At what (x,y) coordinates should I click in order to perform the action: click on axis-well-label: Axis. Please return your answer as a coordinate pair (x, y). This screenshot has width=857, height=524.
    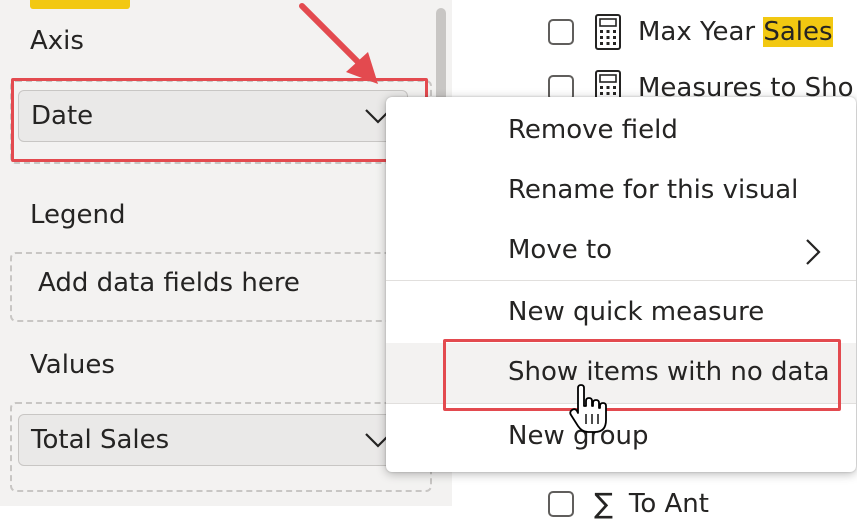
    Looking at the image, I should click on (57, 41).